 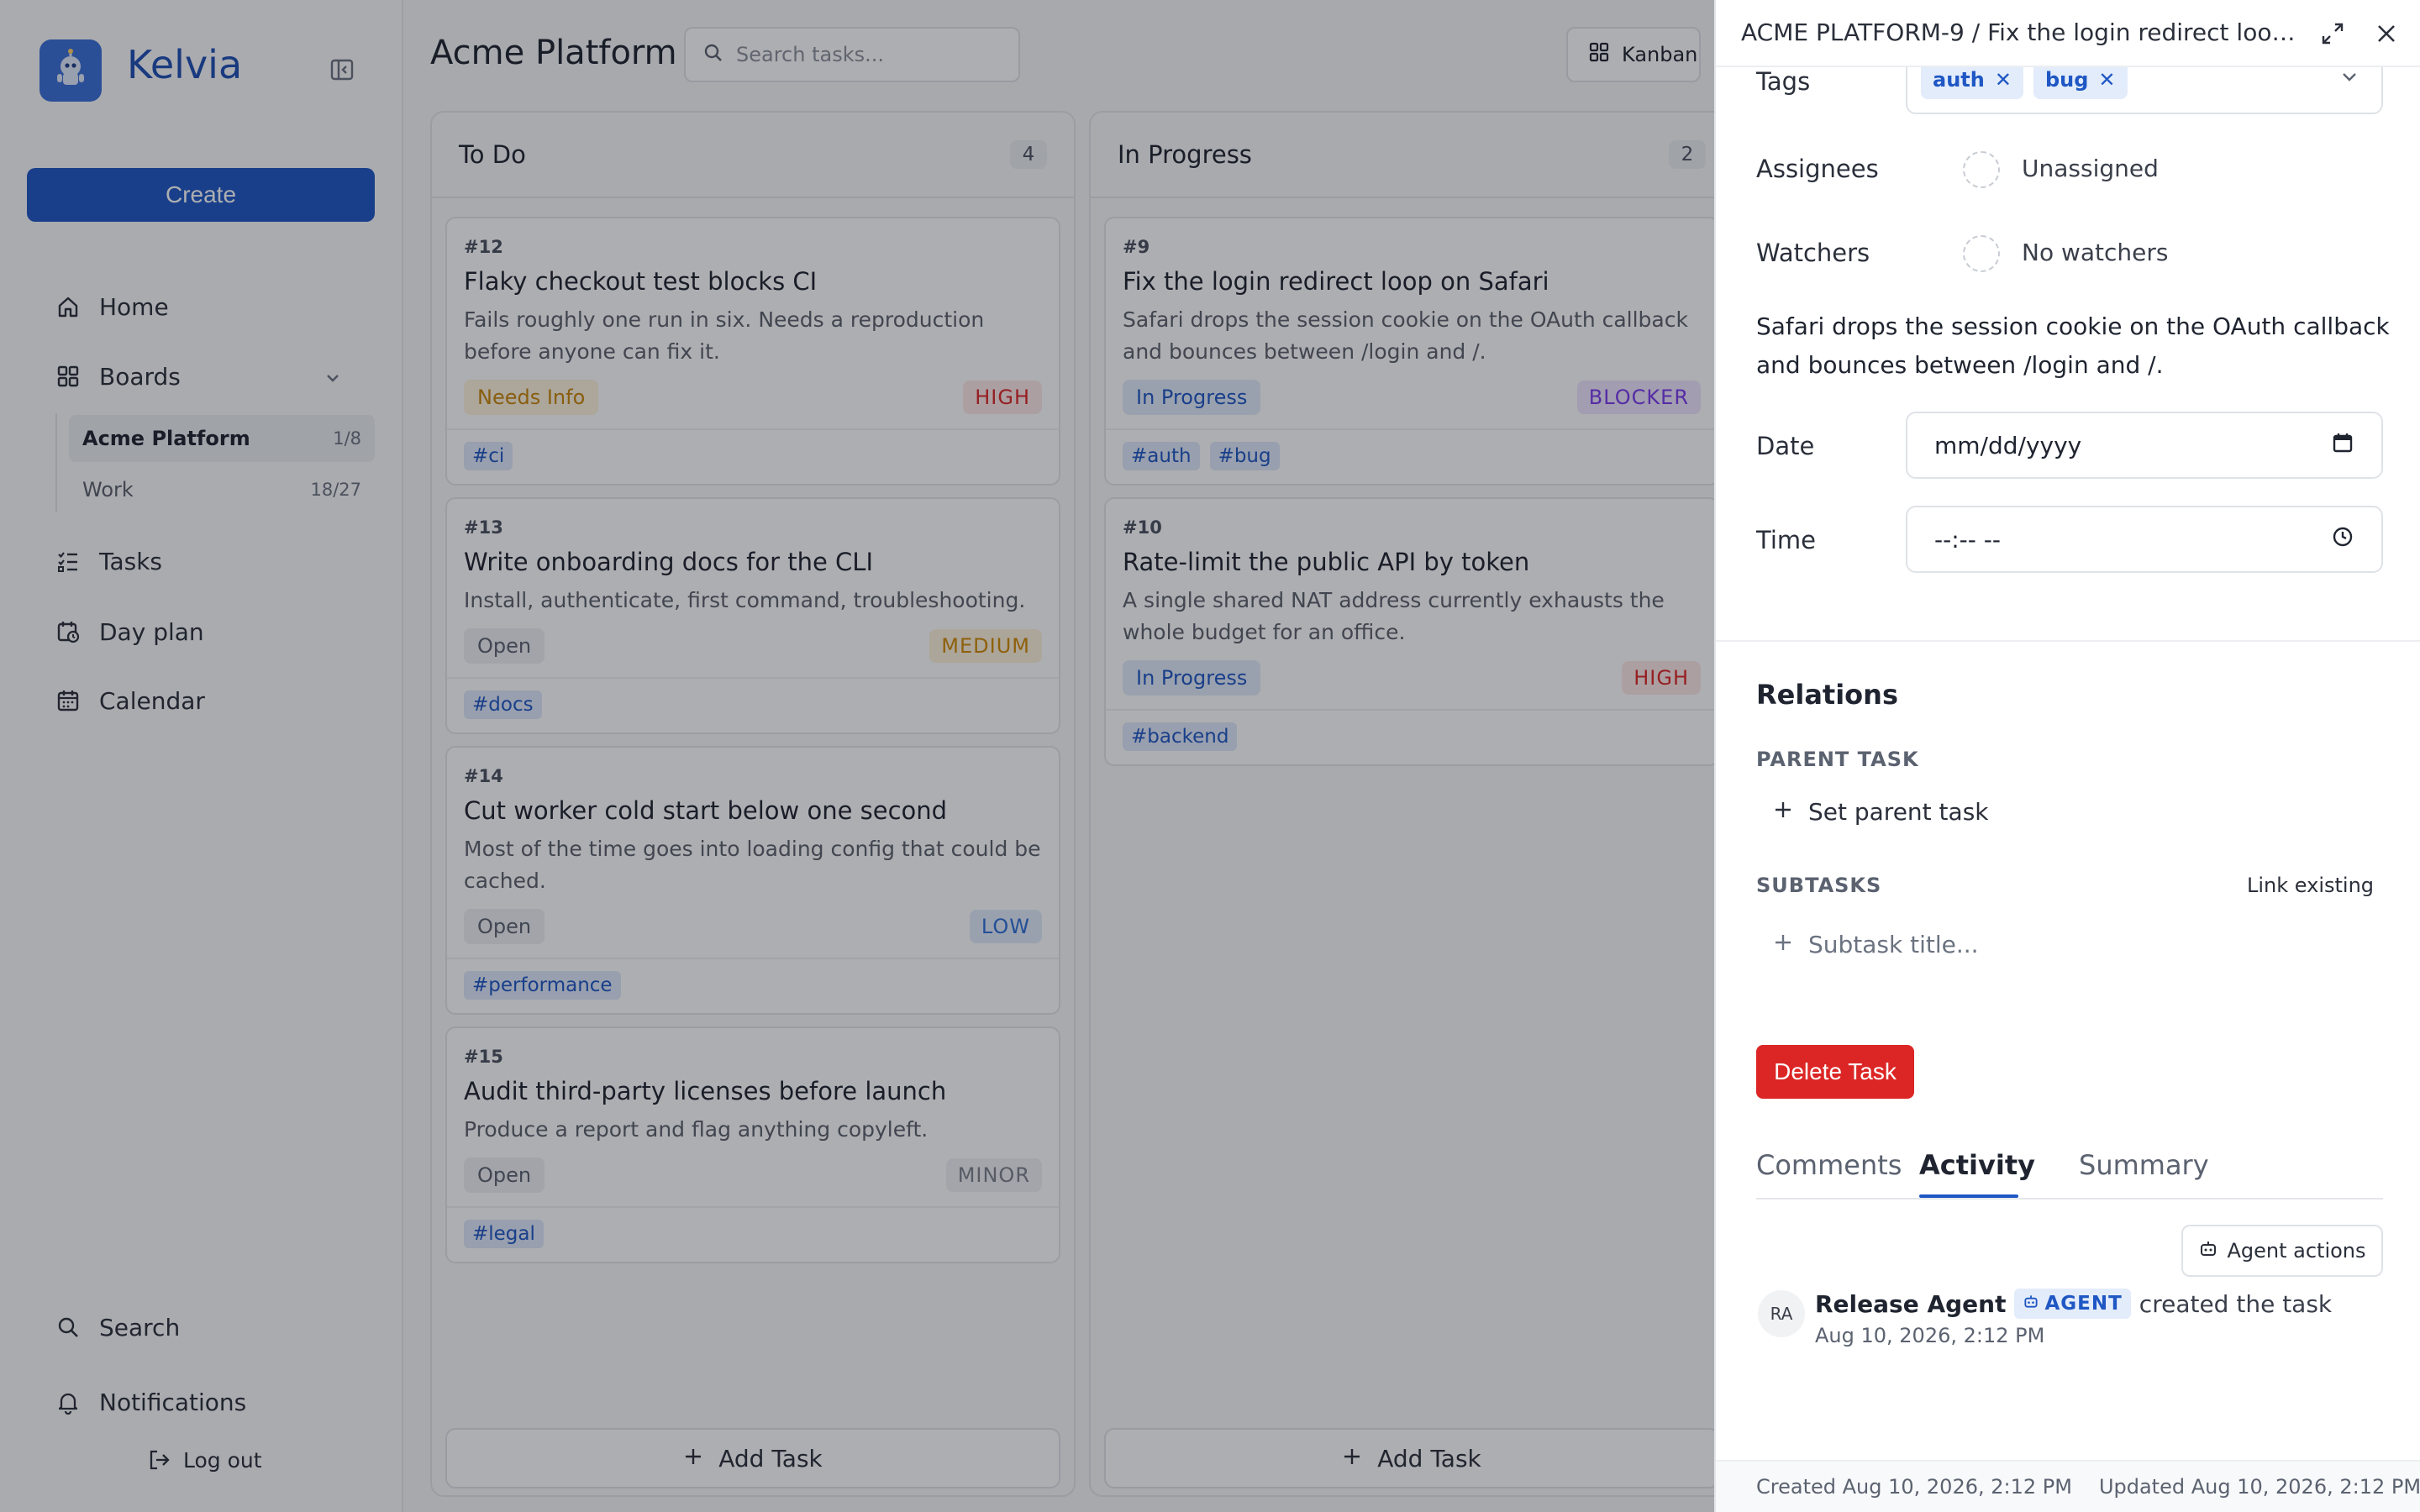 I want to click on agent-badge: AGENT, so click(x=2072, y=1304).